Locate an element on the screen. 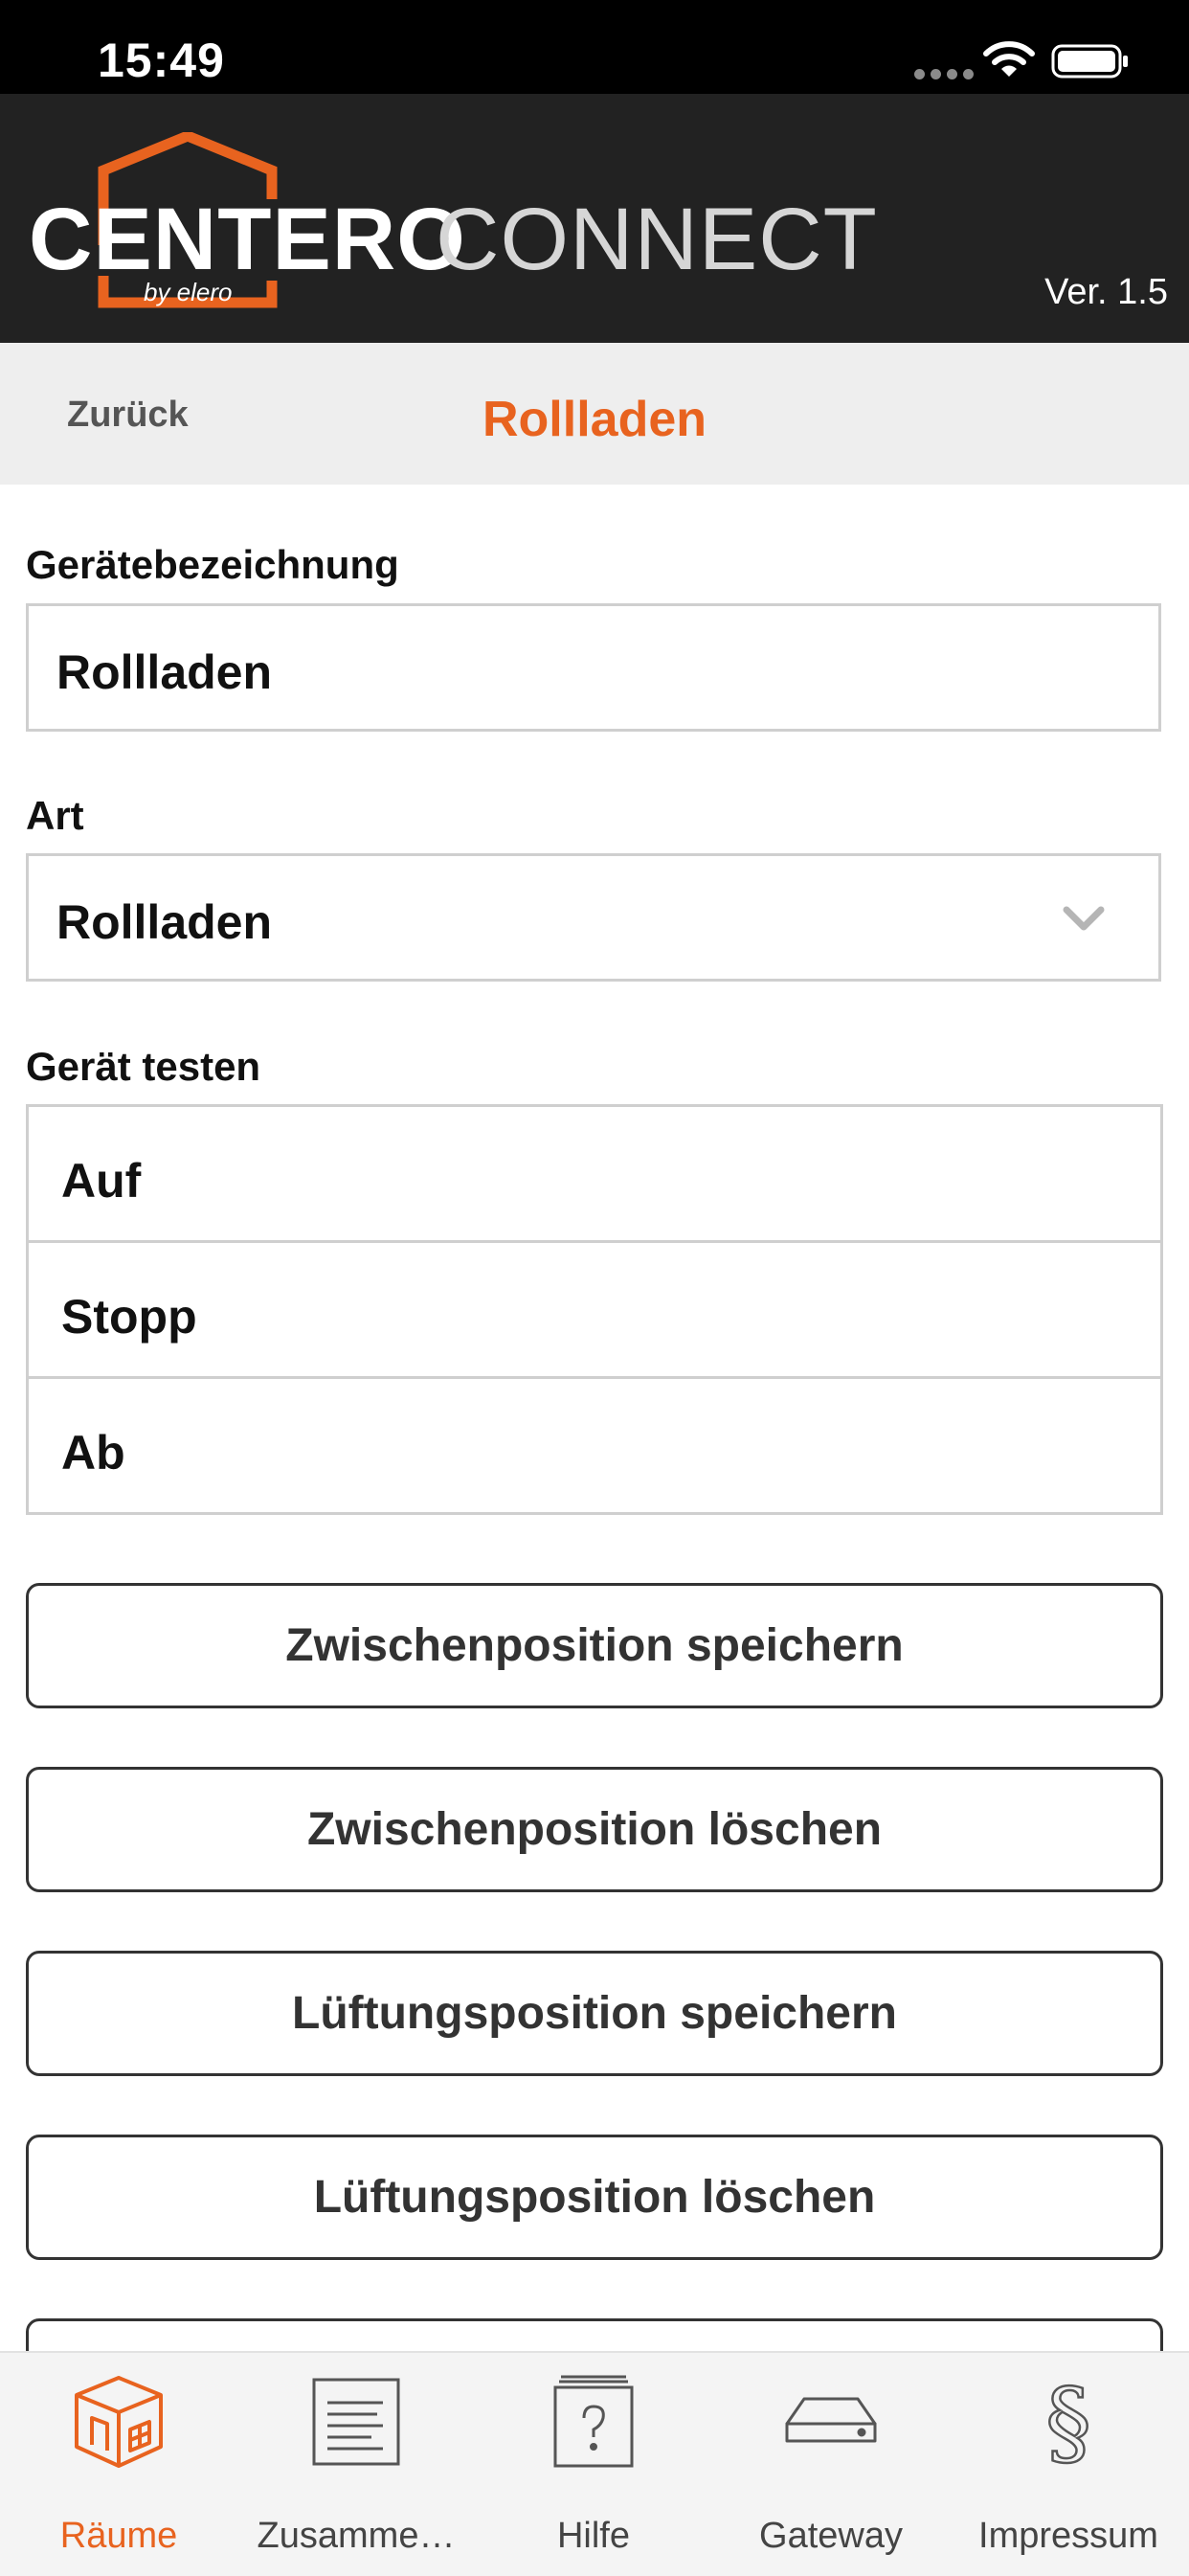 Image resolution: width=1189 pixels, height=2576 pixels. wifi-icon is located at coordinates (1009, 59).